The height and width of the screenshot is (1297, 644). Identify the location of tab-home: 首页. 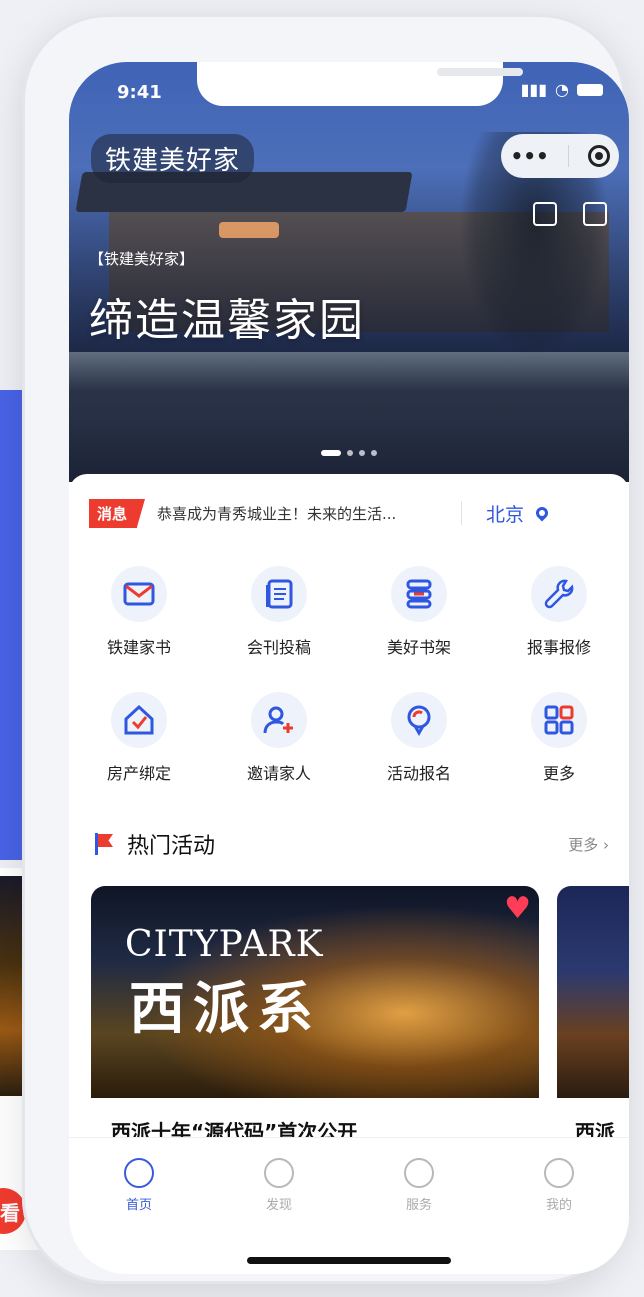
(139, 1185).